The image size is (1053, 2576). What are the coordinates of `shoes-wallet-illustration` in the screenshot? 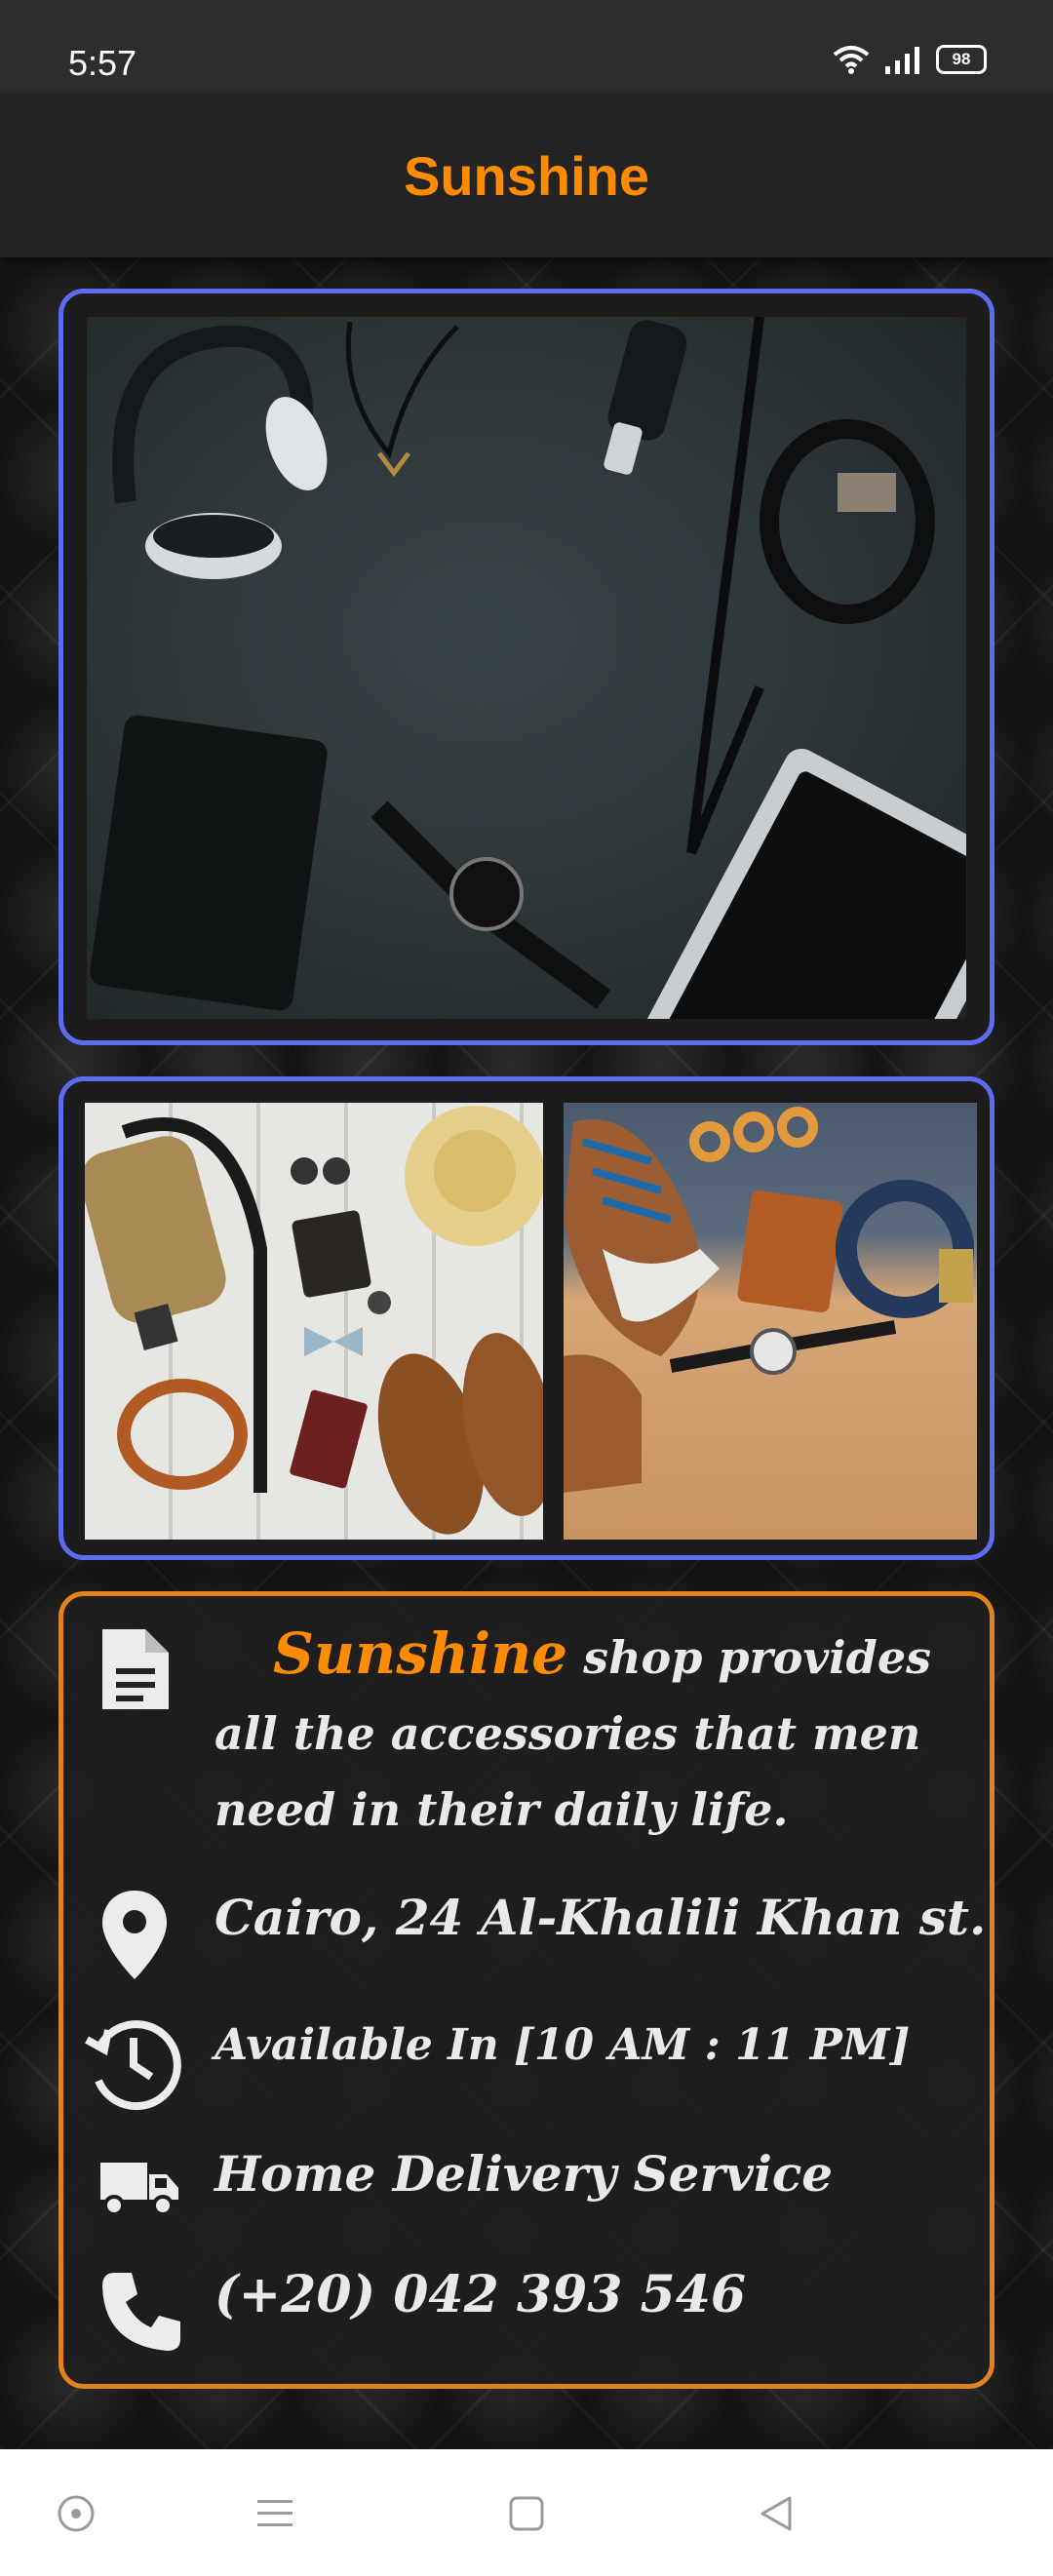 It's located at (769, 1300).